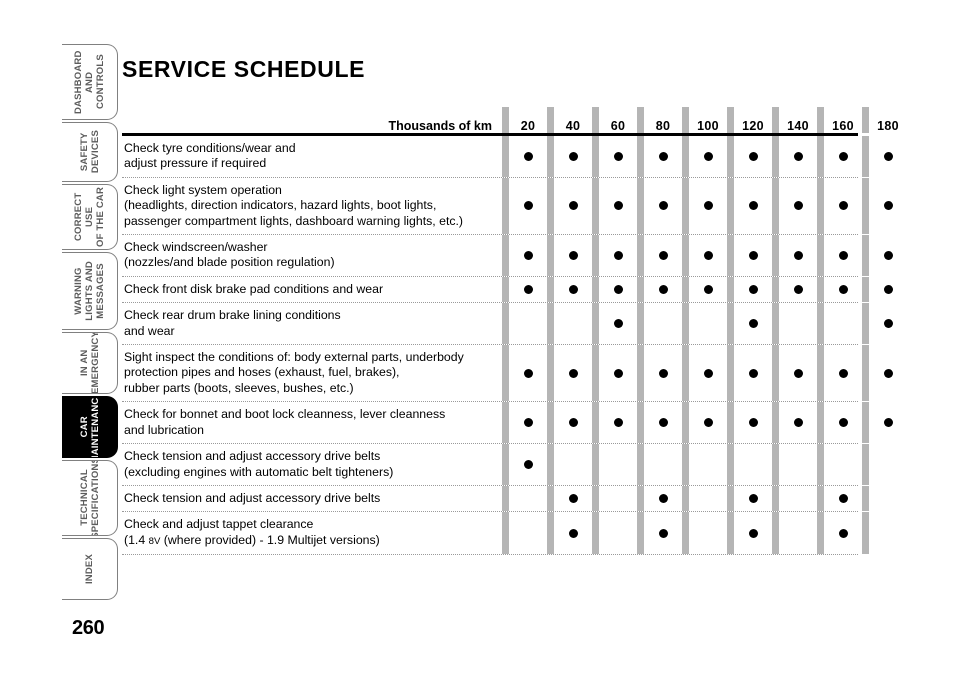 This screenshot has width=954, height=698. What do you see at coordinates (196, 247) in the screenshot?
I see `description-line: Check windscreen/washer` at bounding box center [196, 247].